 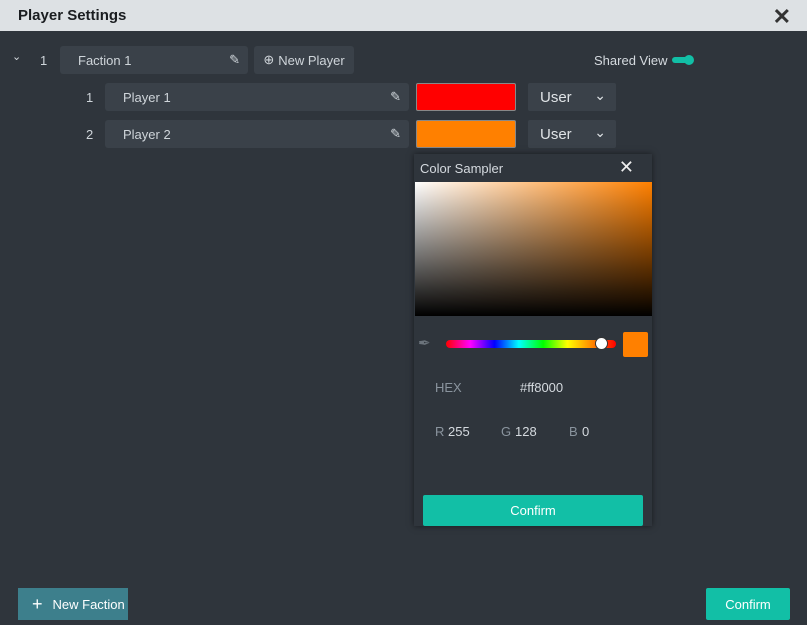 What do you see at coordinates (448, 387) in the screenshot?
I see `hex-label: HEX` at bounding box center [448, 387].